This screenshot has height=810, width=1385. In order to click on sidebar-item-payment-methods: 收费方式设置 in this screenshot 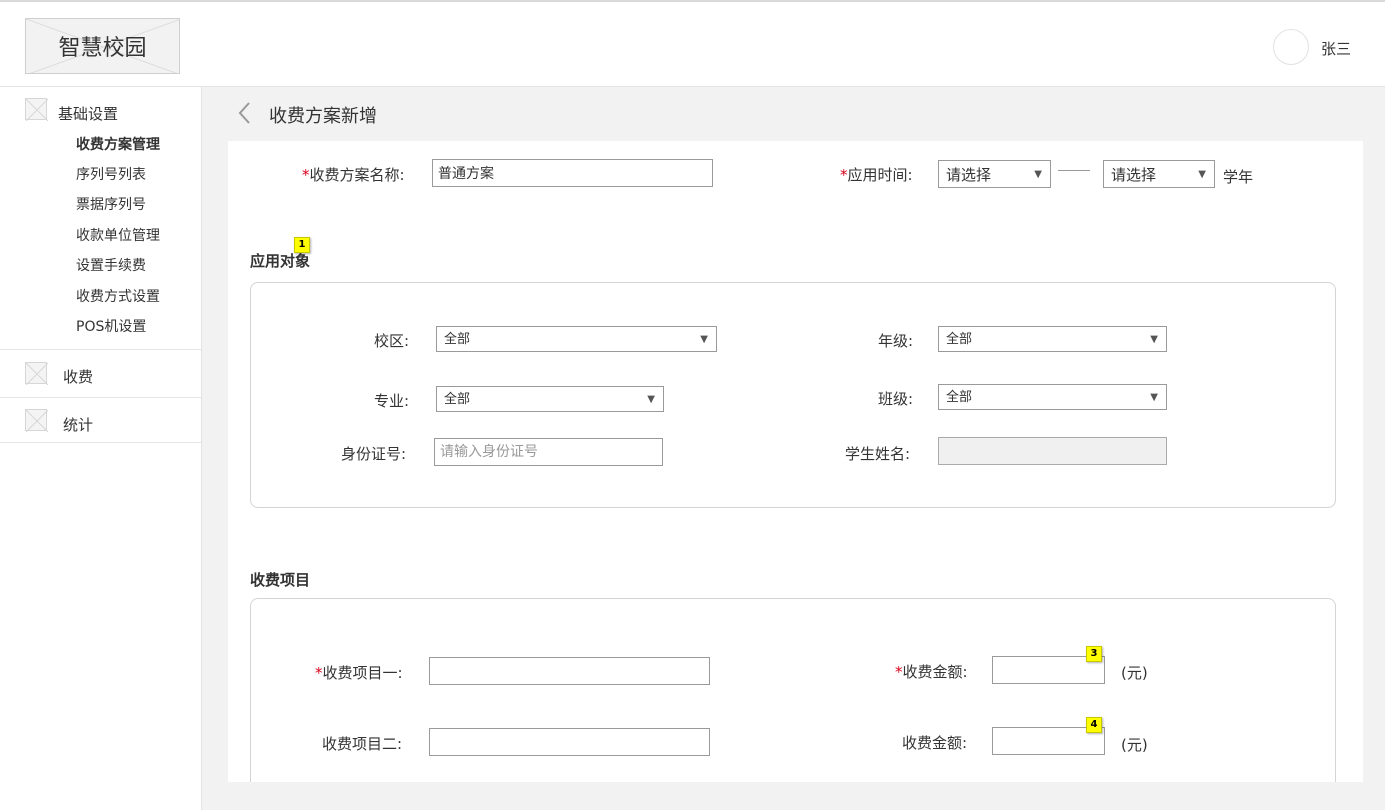, I will do `click(118, 296)`.